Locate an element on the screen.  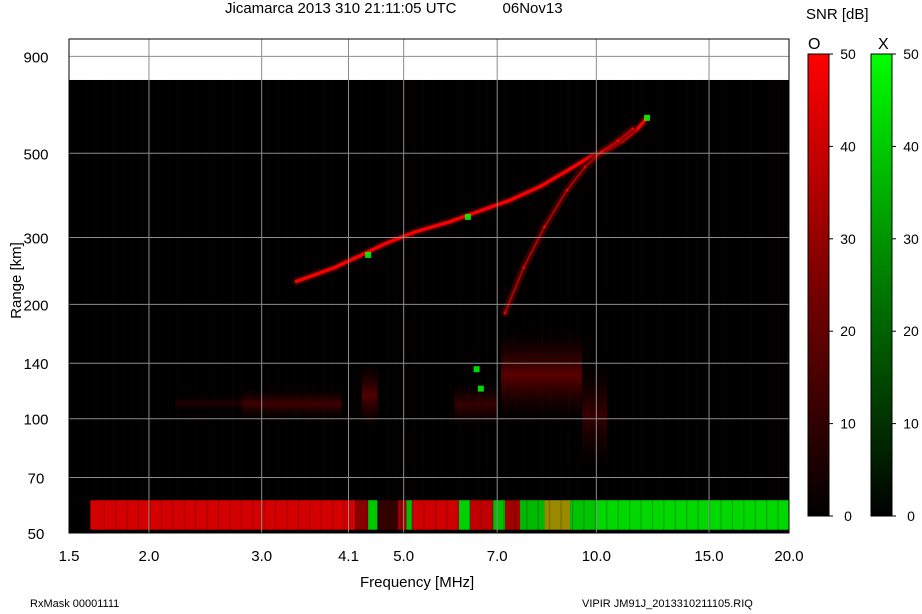
colorbar-x is located at coordinates (881, 285).